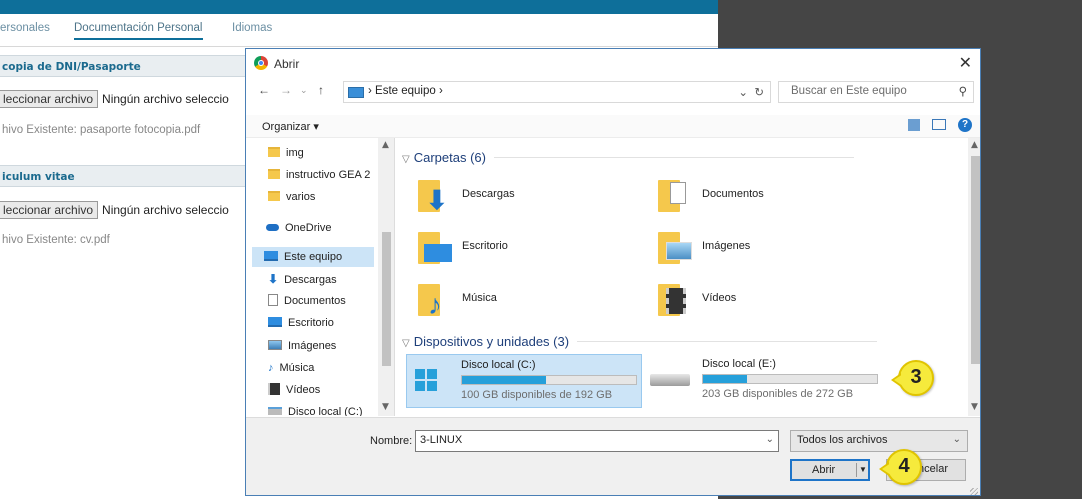 The height and width of the screenshot is (499, 1082). What do you see at coordinates (321, 90) in the screenshot?
I see `up-arrow-icon: ↑` at bounding box center [321, 90].